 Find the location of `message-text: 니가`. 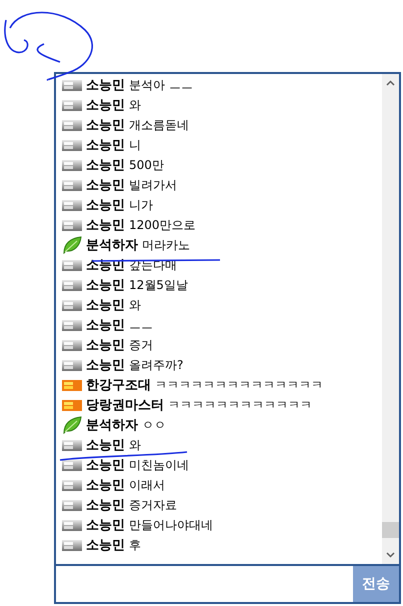

message-text: 니가 is located at coordinates (141, 205).